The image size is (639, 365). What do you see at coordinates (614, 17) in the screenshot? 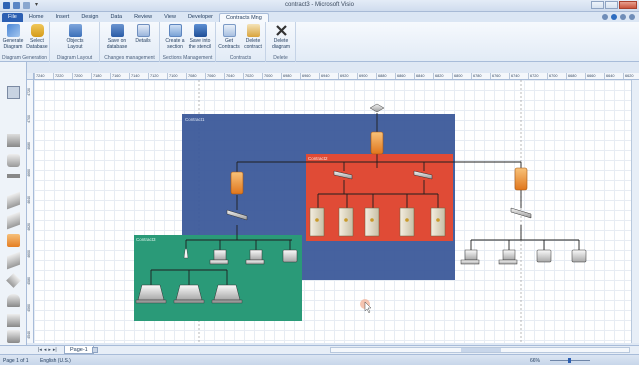
I see `help-icon` at bounding box center [614, 17].